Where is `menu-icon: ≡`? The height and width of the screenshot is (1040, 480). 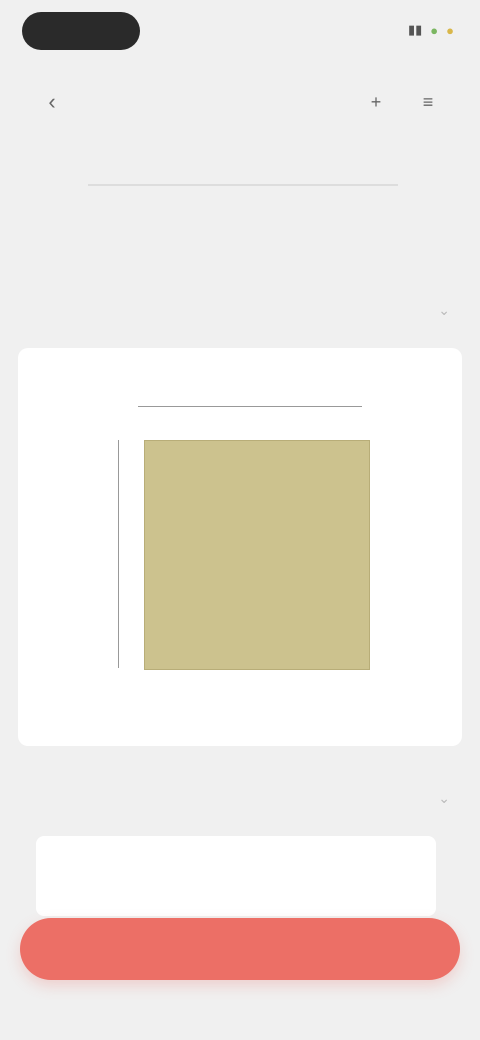
menu-icon: ≡ is located at coordinates (428, 102).